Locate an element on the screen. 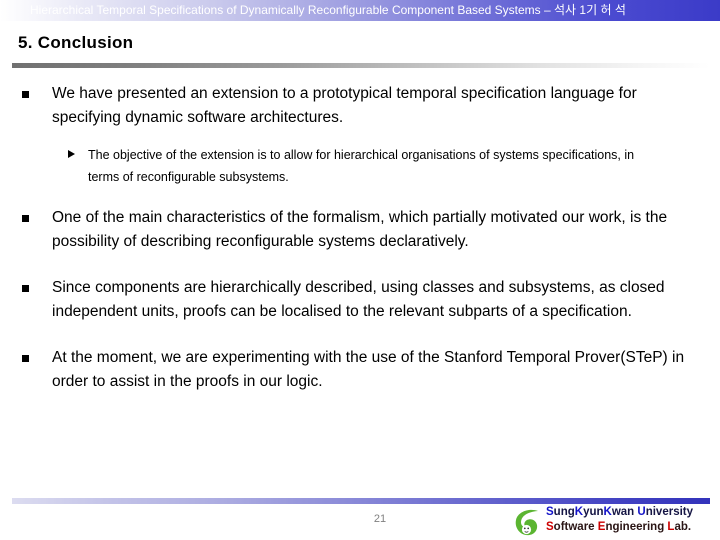 The width and height of the screenshot is (720, 540). university-name-part: wan is located at coordinates (624, 512).